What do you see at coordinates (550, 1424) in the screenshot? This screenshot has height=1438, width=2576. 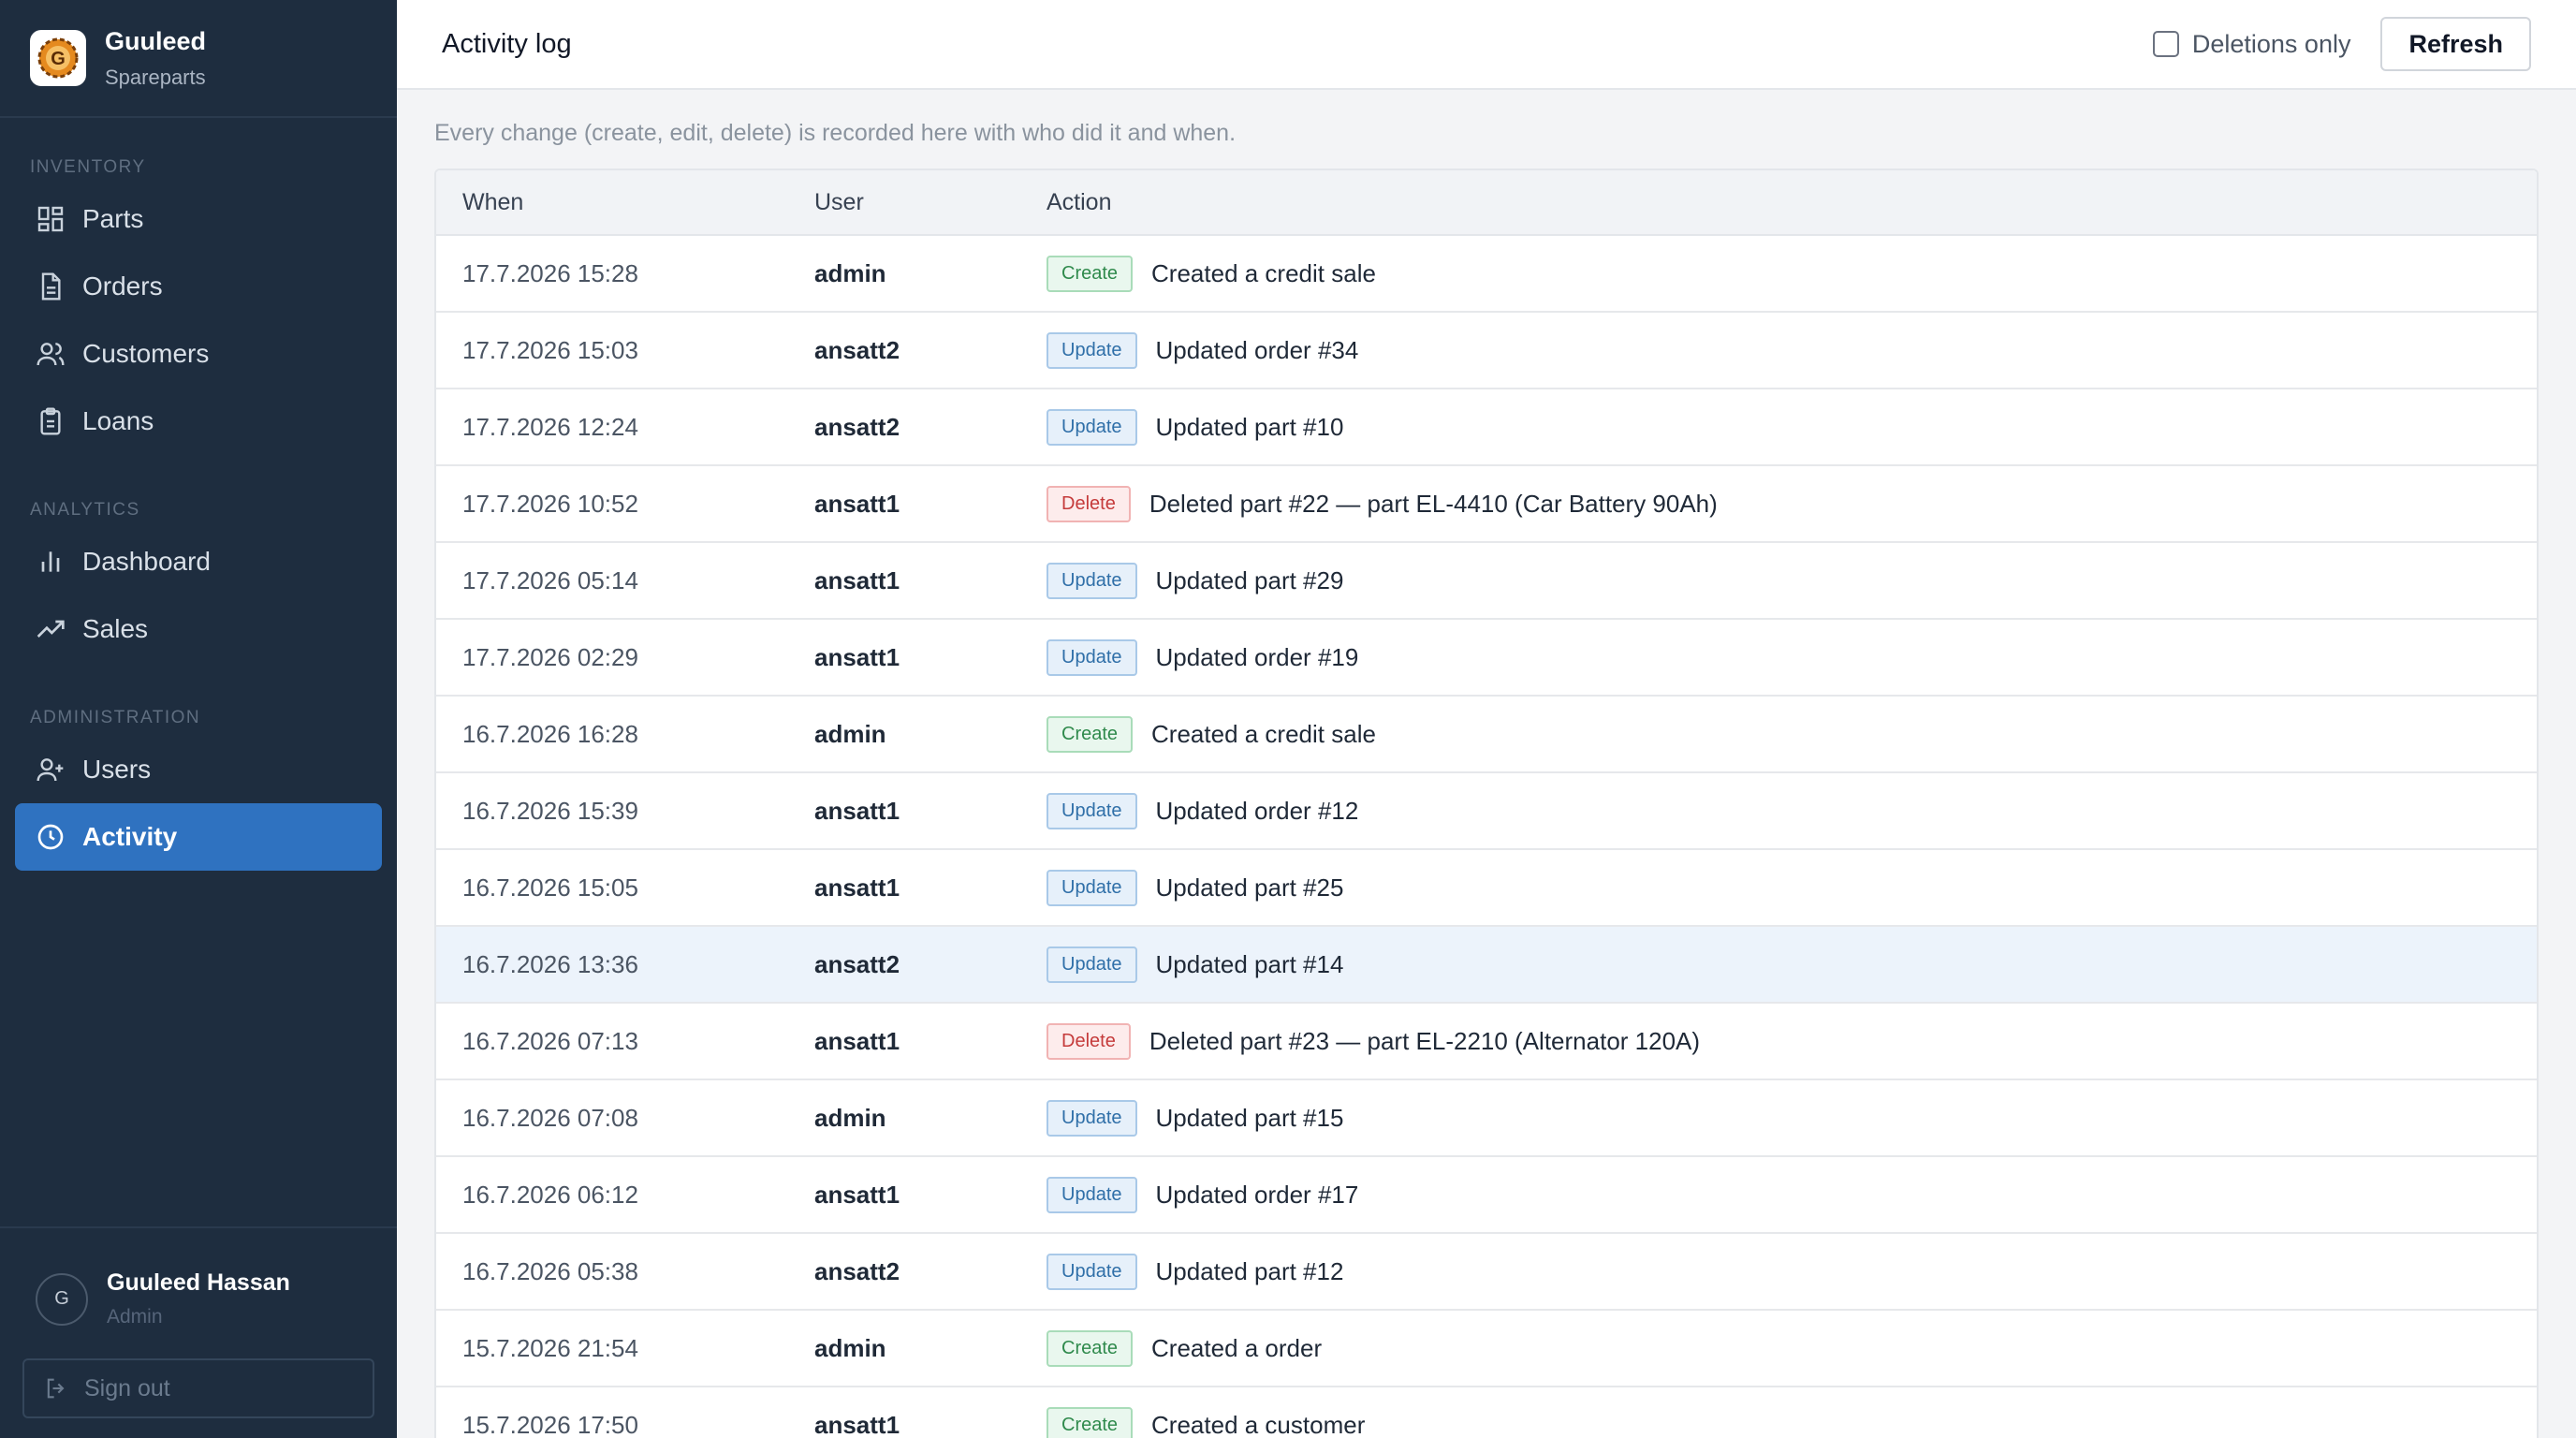 I see `cell-when: 15.7.2026 17:50` at bounding box center [550, 1424].